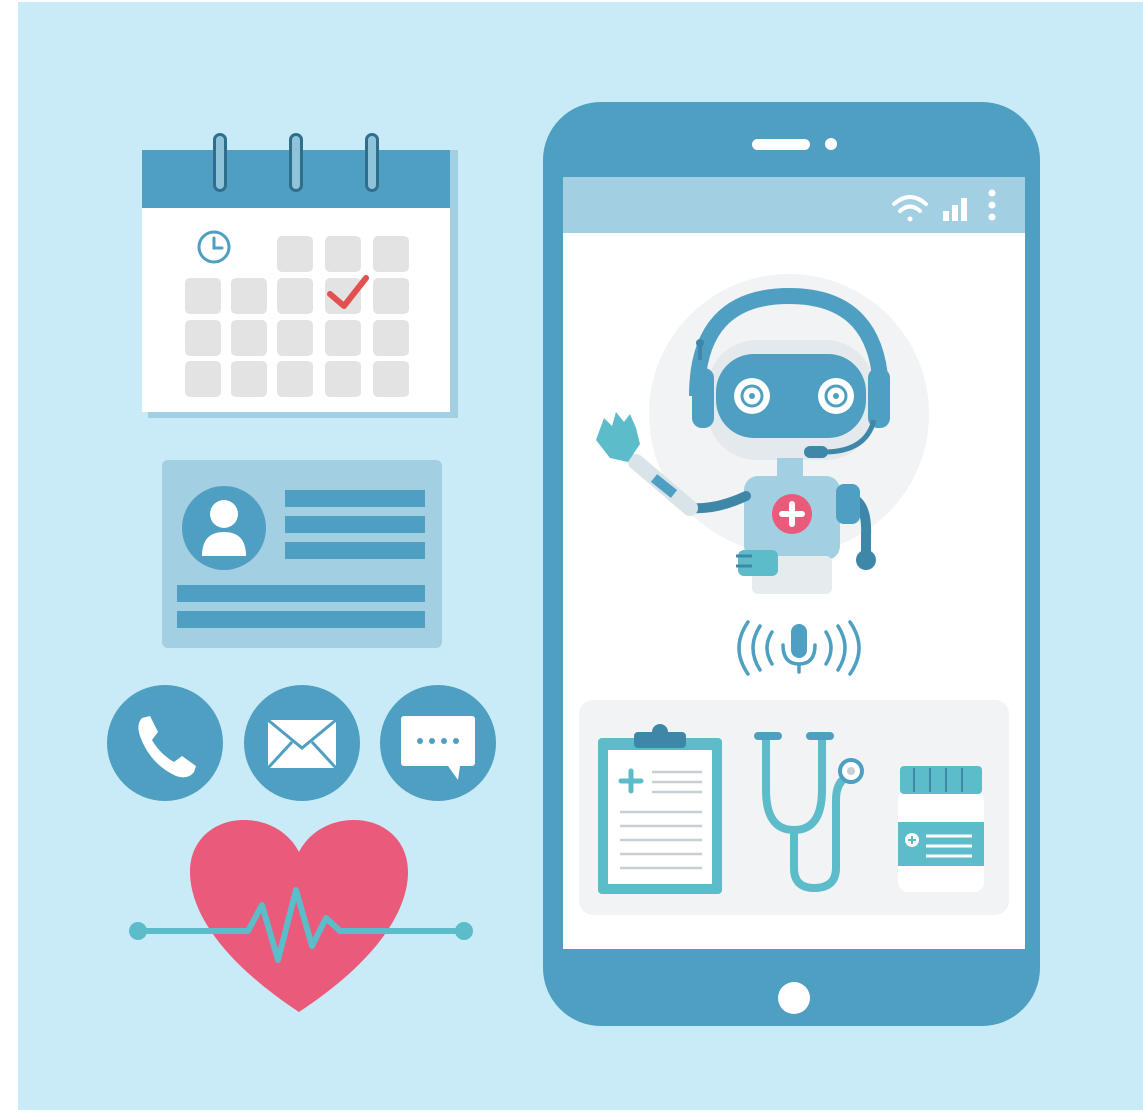 This screenshot has width=1143, height=1115. I want to click on phone-icon, so click(165, 743).